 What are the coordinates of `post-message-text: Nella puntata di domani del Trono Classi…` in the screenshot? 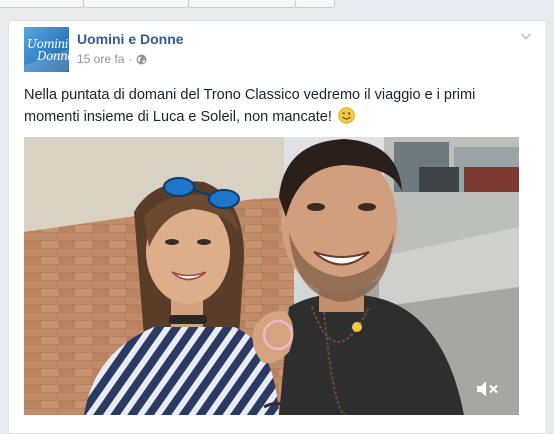 It's located at (250, 106).